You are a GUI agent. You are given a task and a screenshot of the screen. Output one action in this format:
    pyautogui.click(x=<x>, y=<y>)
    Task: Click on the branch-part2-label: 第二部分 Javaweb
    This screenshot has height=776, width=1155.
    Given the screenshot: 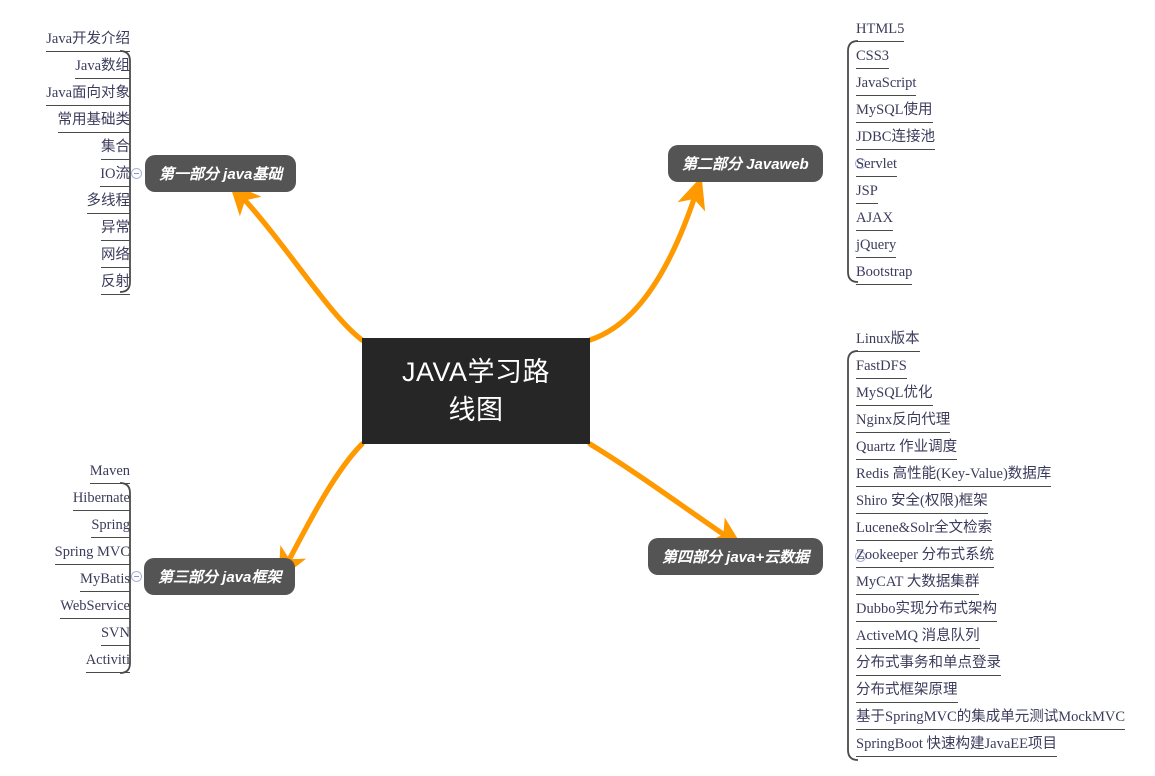 What is the action you would take?
    pyautogui.click(x=745, y=164)
    